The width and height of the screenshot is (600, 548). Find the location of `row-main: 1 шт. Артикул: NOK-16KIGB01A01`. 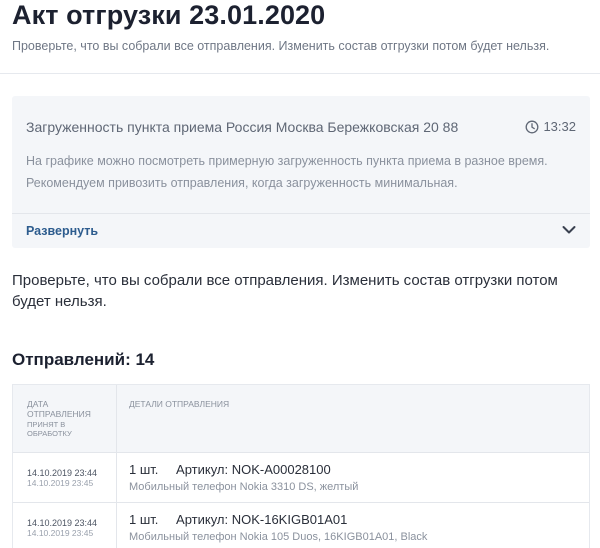

row-main: 1 шт. Артикул: NOK-16KIGB01A01 is located at coordinates (238, 519).